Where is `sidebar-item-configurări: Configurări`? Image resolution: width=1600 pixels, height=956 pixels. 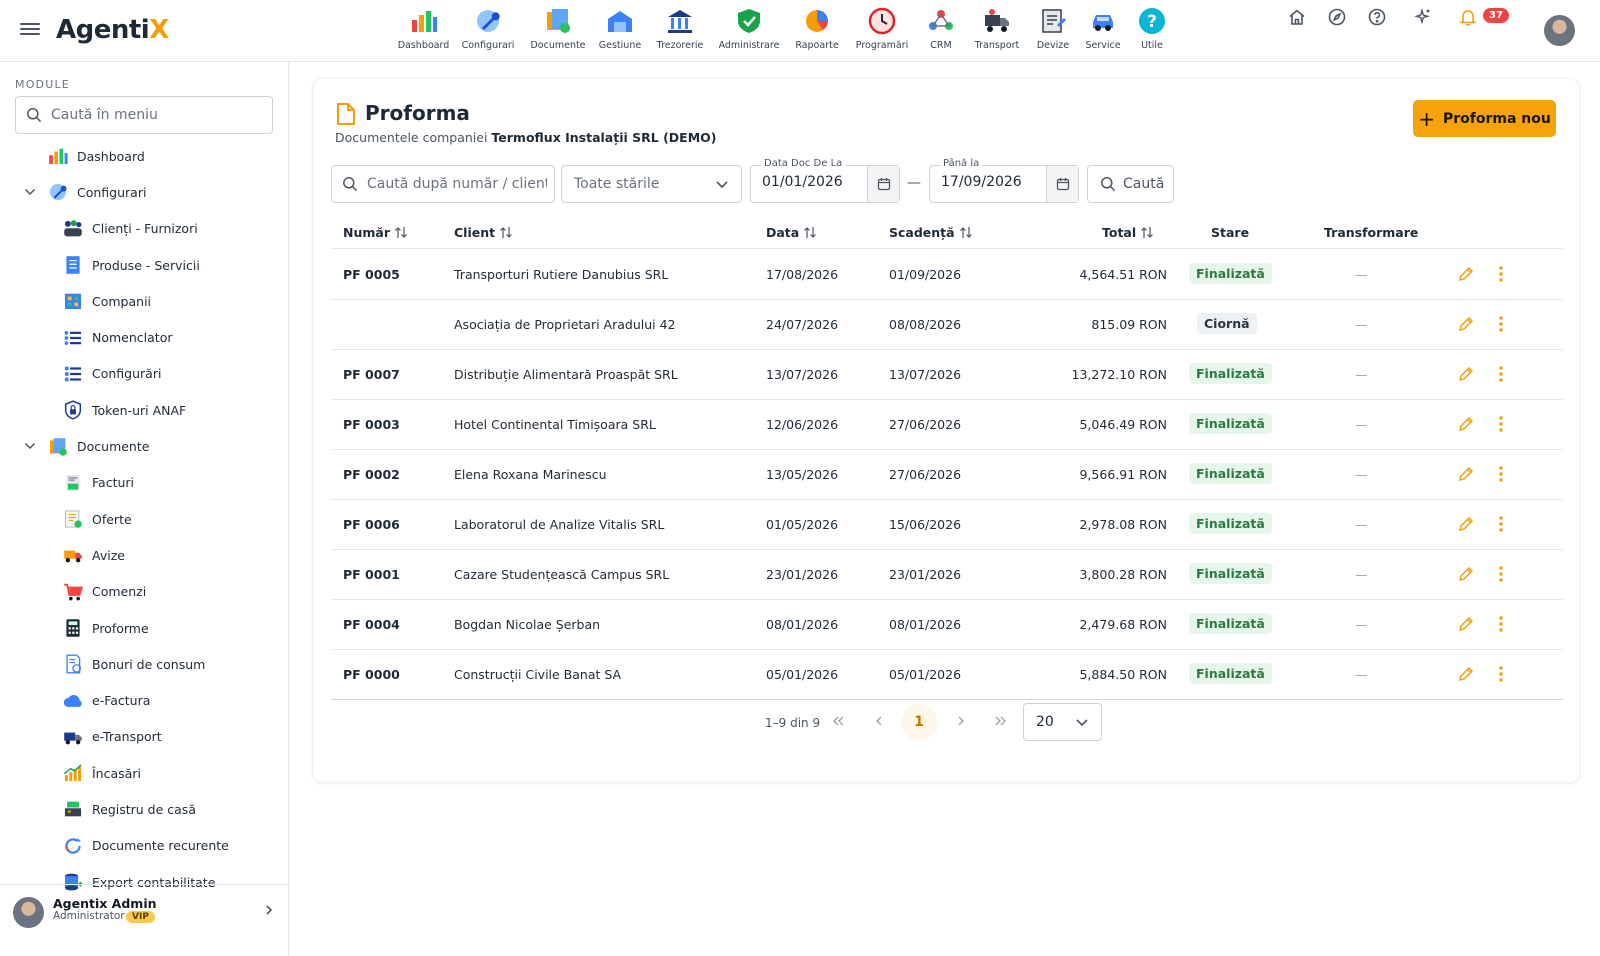 sidebar-item-configurări: Configurări is located at coordinates (144, 374).